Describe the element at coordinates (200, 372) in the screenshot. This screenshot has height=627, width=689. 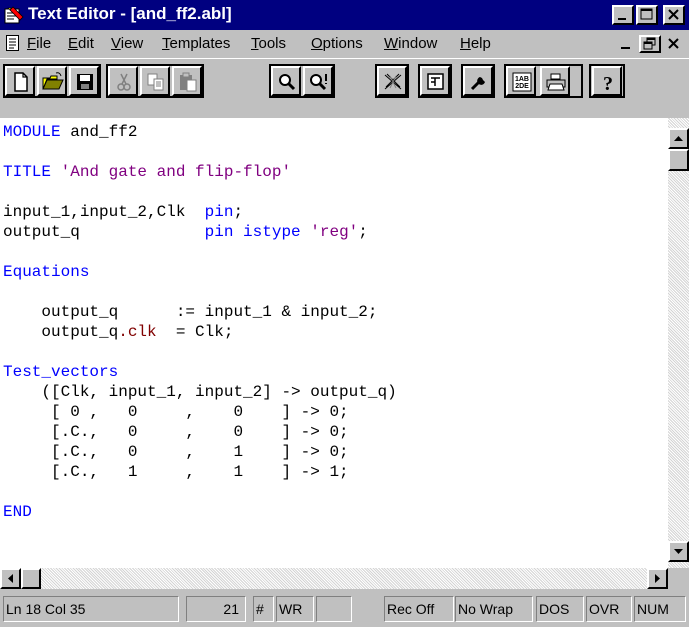
I see `code-line: Test_vectors` at that location.